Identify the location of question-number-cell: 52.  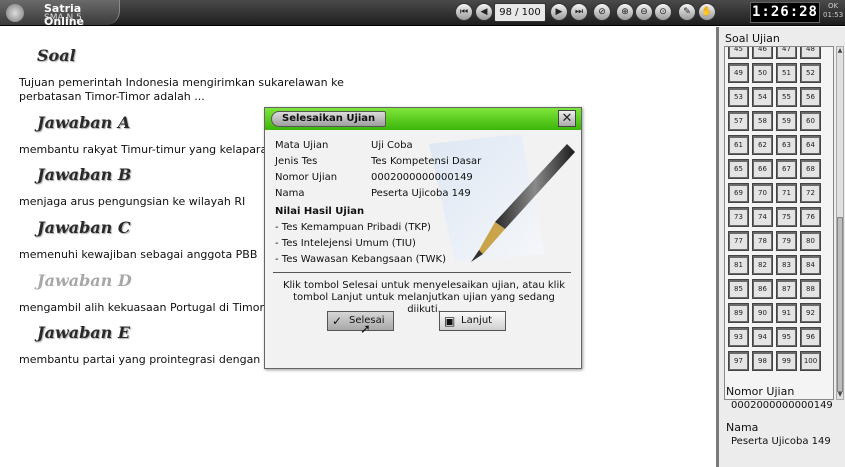
(810, 73).